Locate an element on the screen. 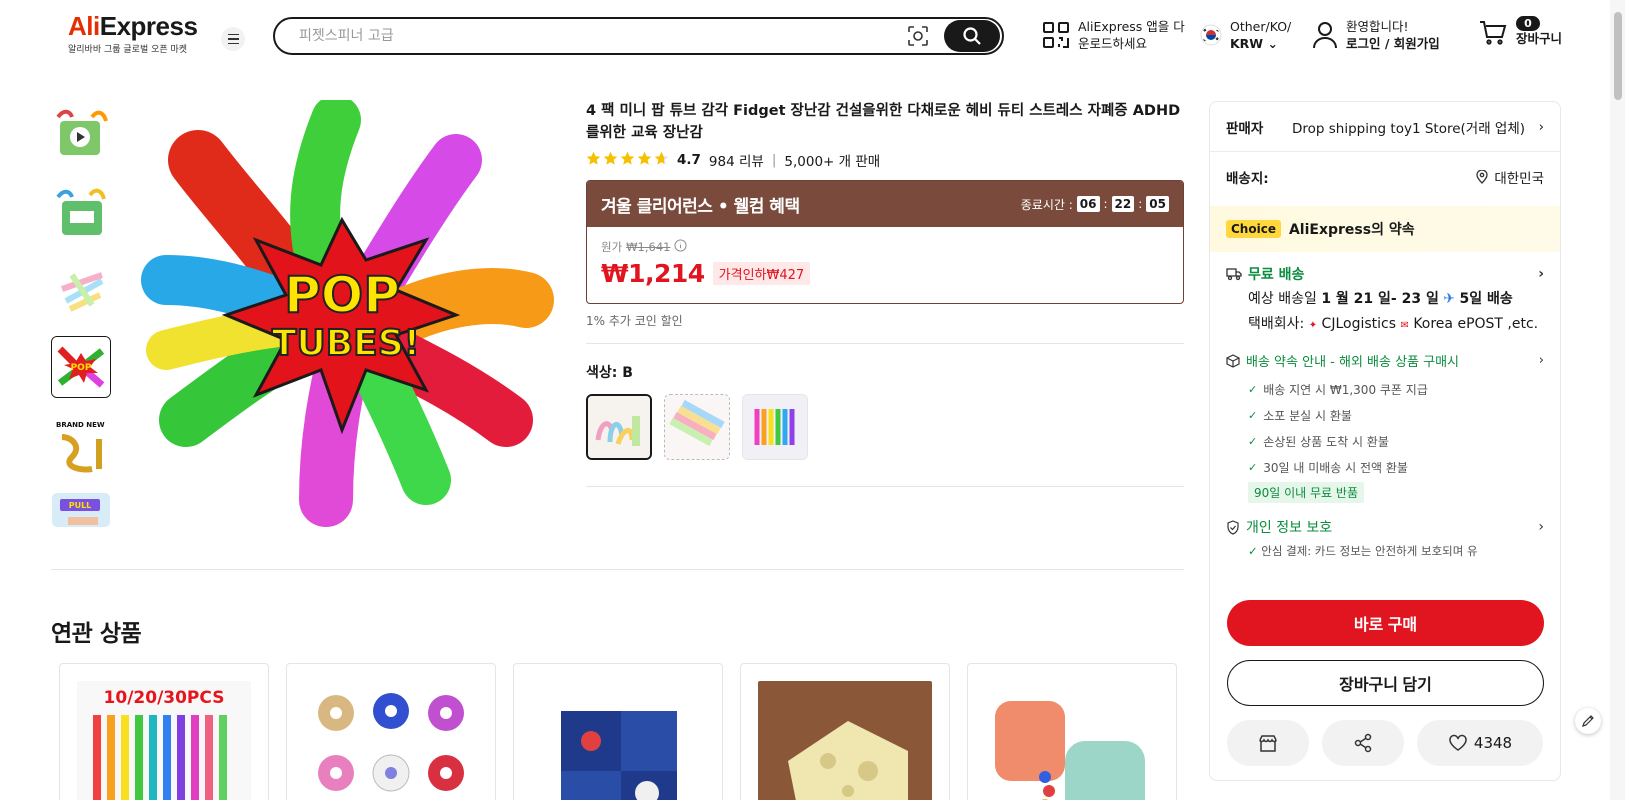 This screenshot has width=1625, height=800. cart-icon is located at coordinates (1493, 32).